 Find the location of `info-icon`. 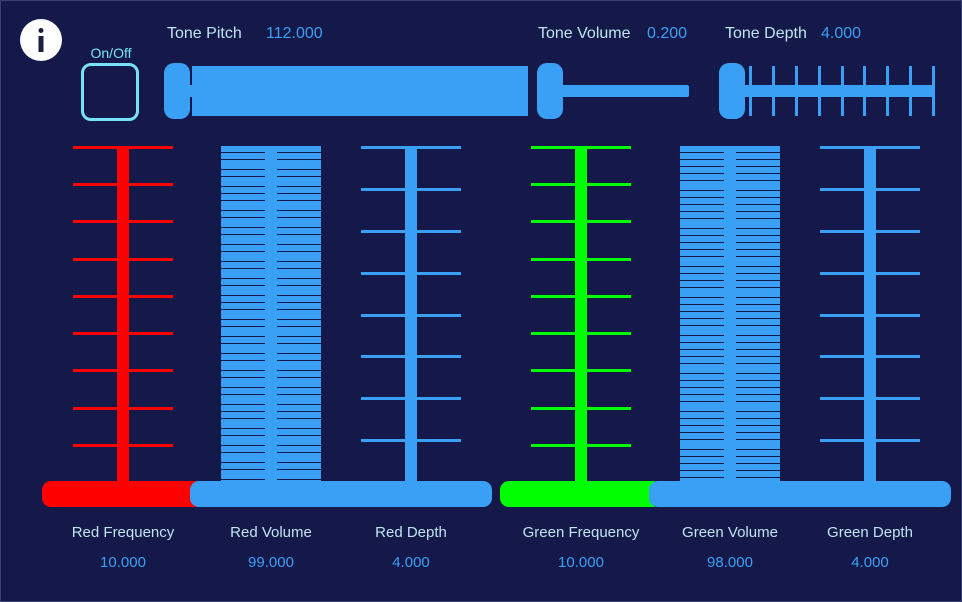

info-icon is located at coordinates (41, 40).